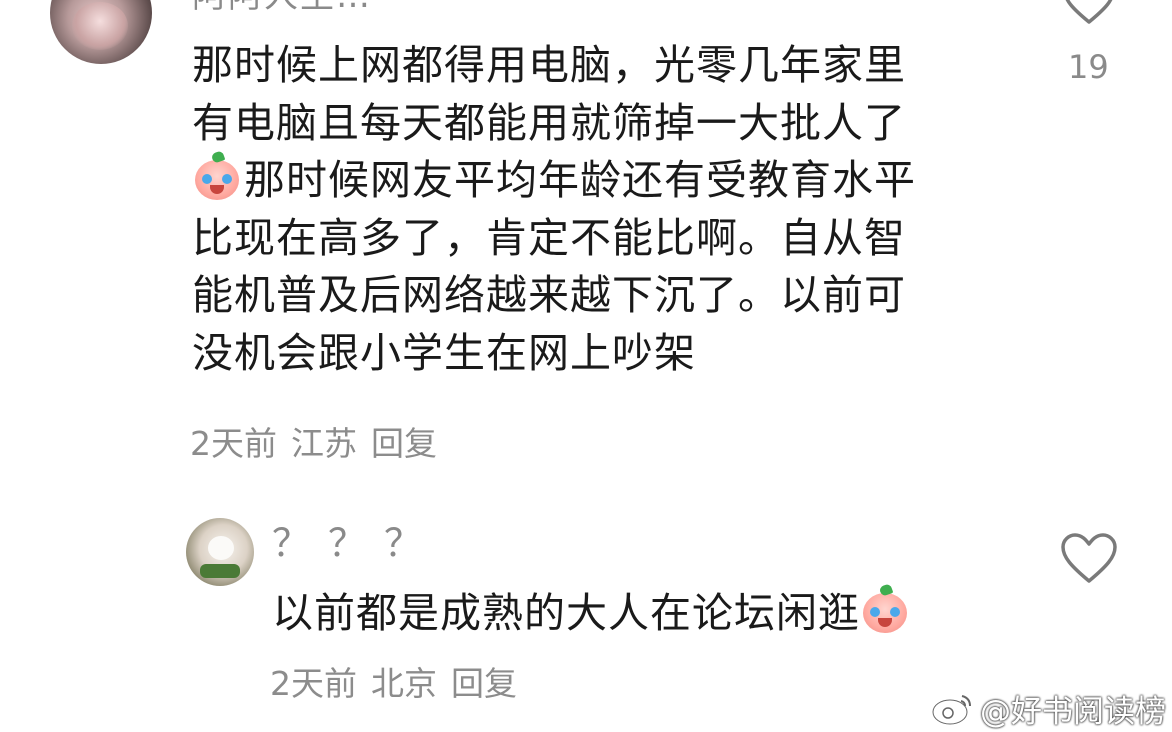  I want to click on comment-text: 以前都是成熟的大人在论坛闲逛, so click(632, 613).